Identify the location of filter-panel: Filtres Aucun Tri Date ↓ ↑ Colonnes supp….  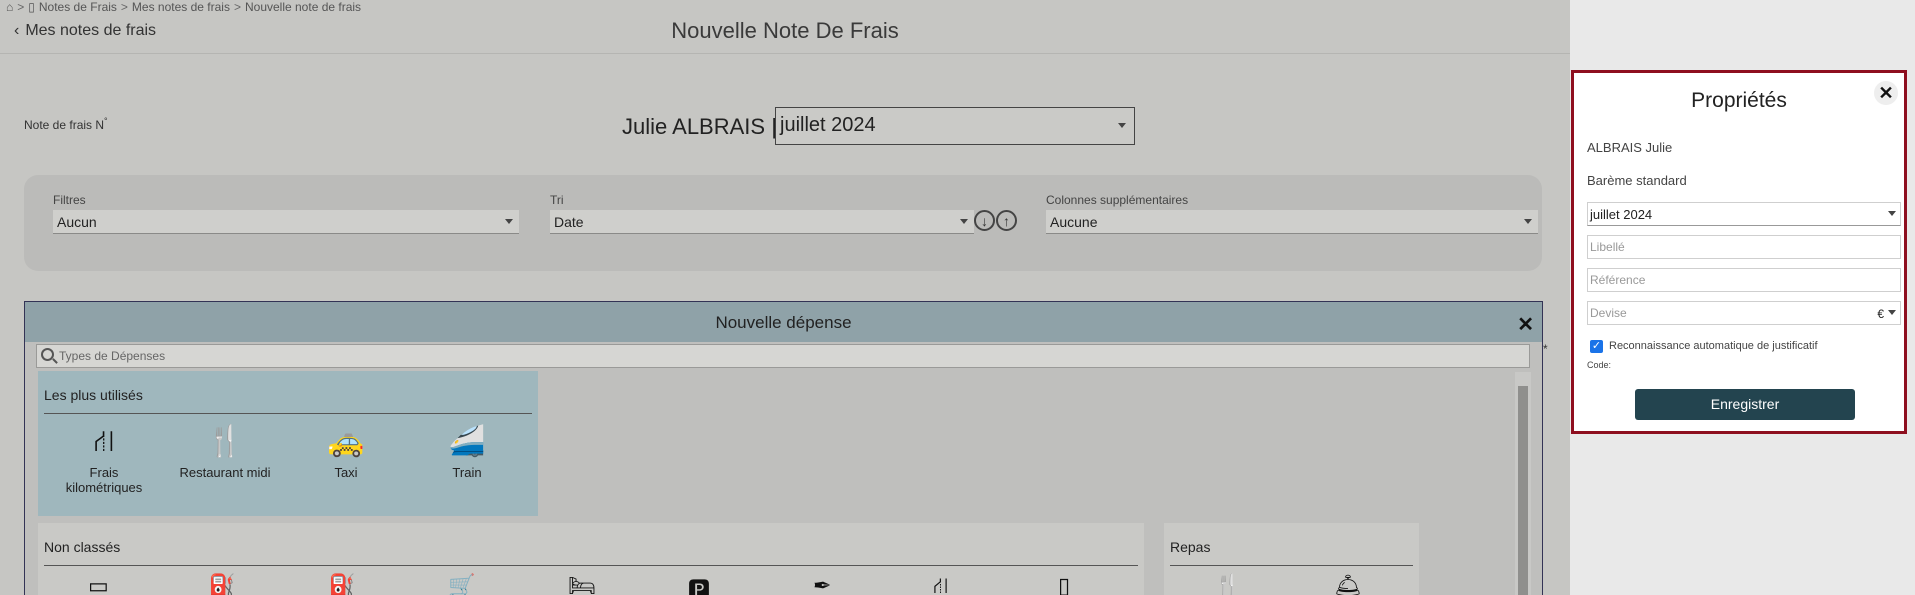
(783, 223).